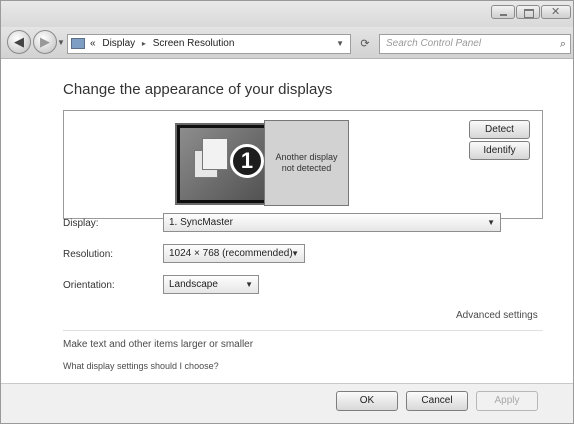  What do you see at coordinates (287, 403) in the screenshot?
I see `dialog-footer: OK Cancel Apply` at bounding box center [287, 403].